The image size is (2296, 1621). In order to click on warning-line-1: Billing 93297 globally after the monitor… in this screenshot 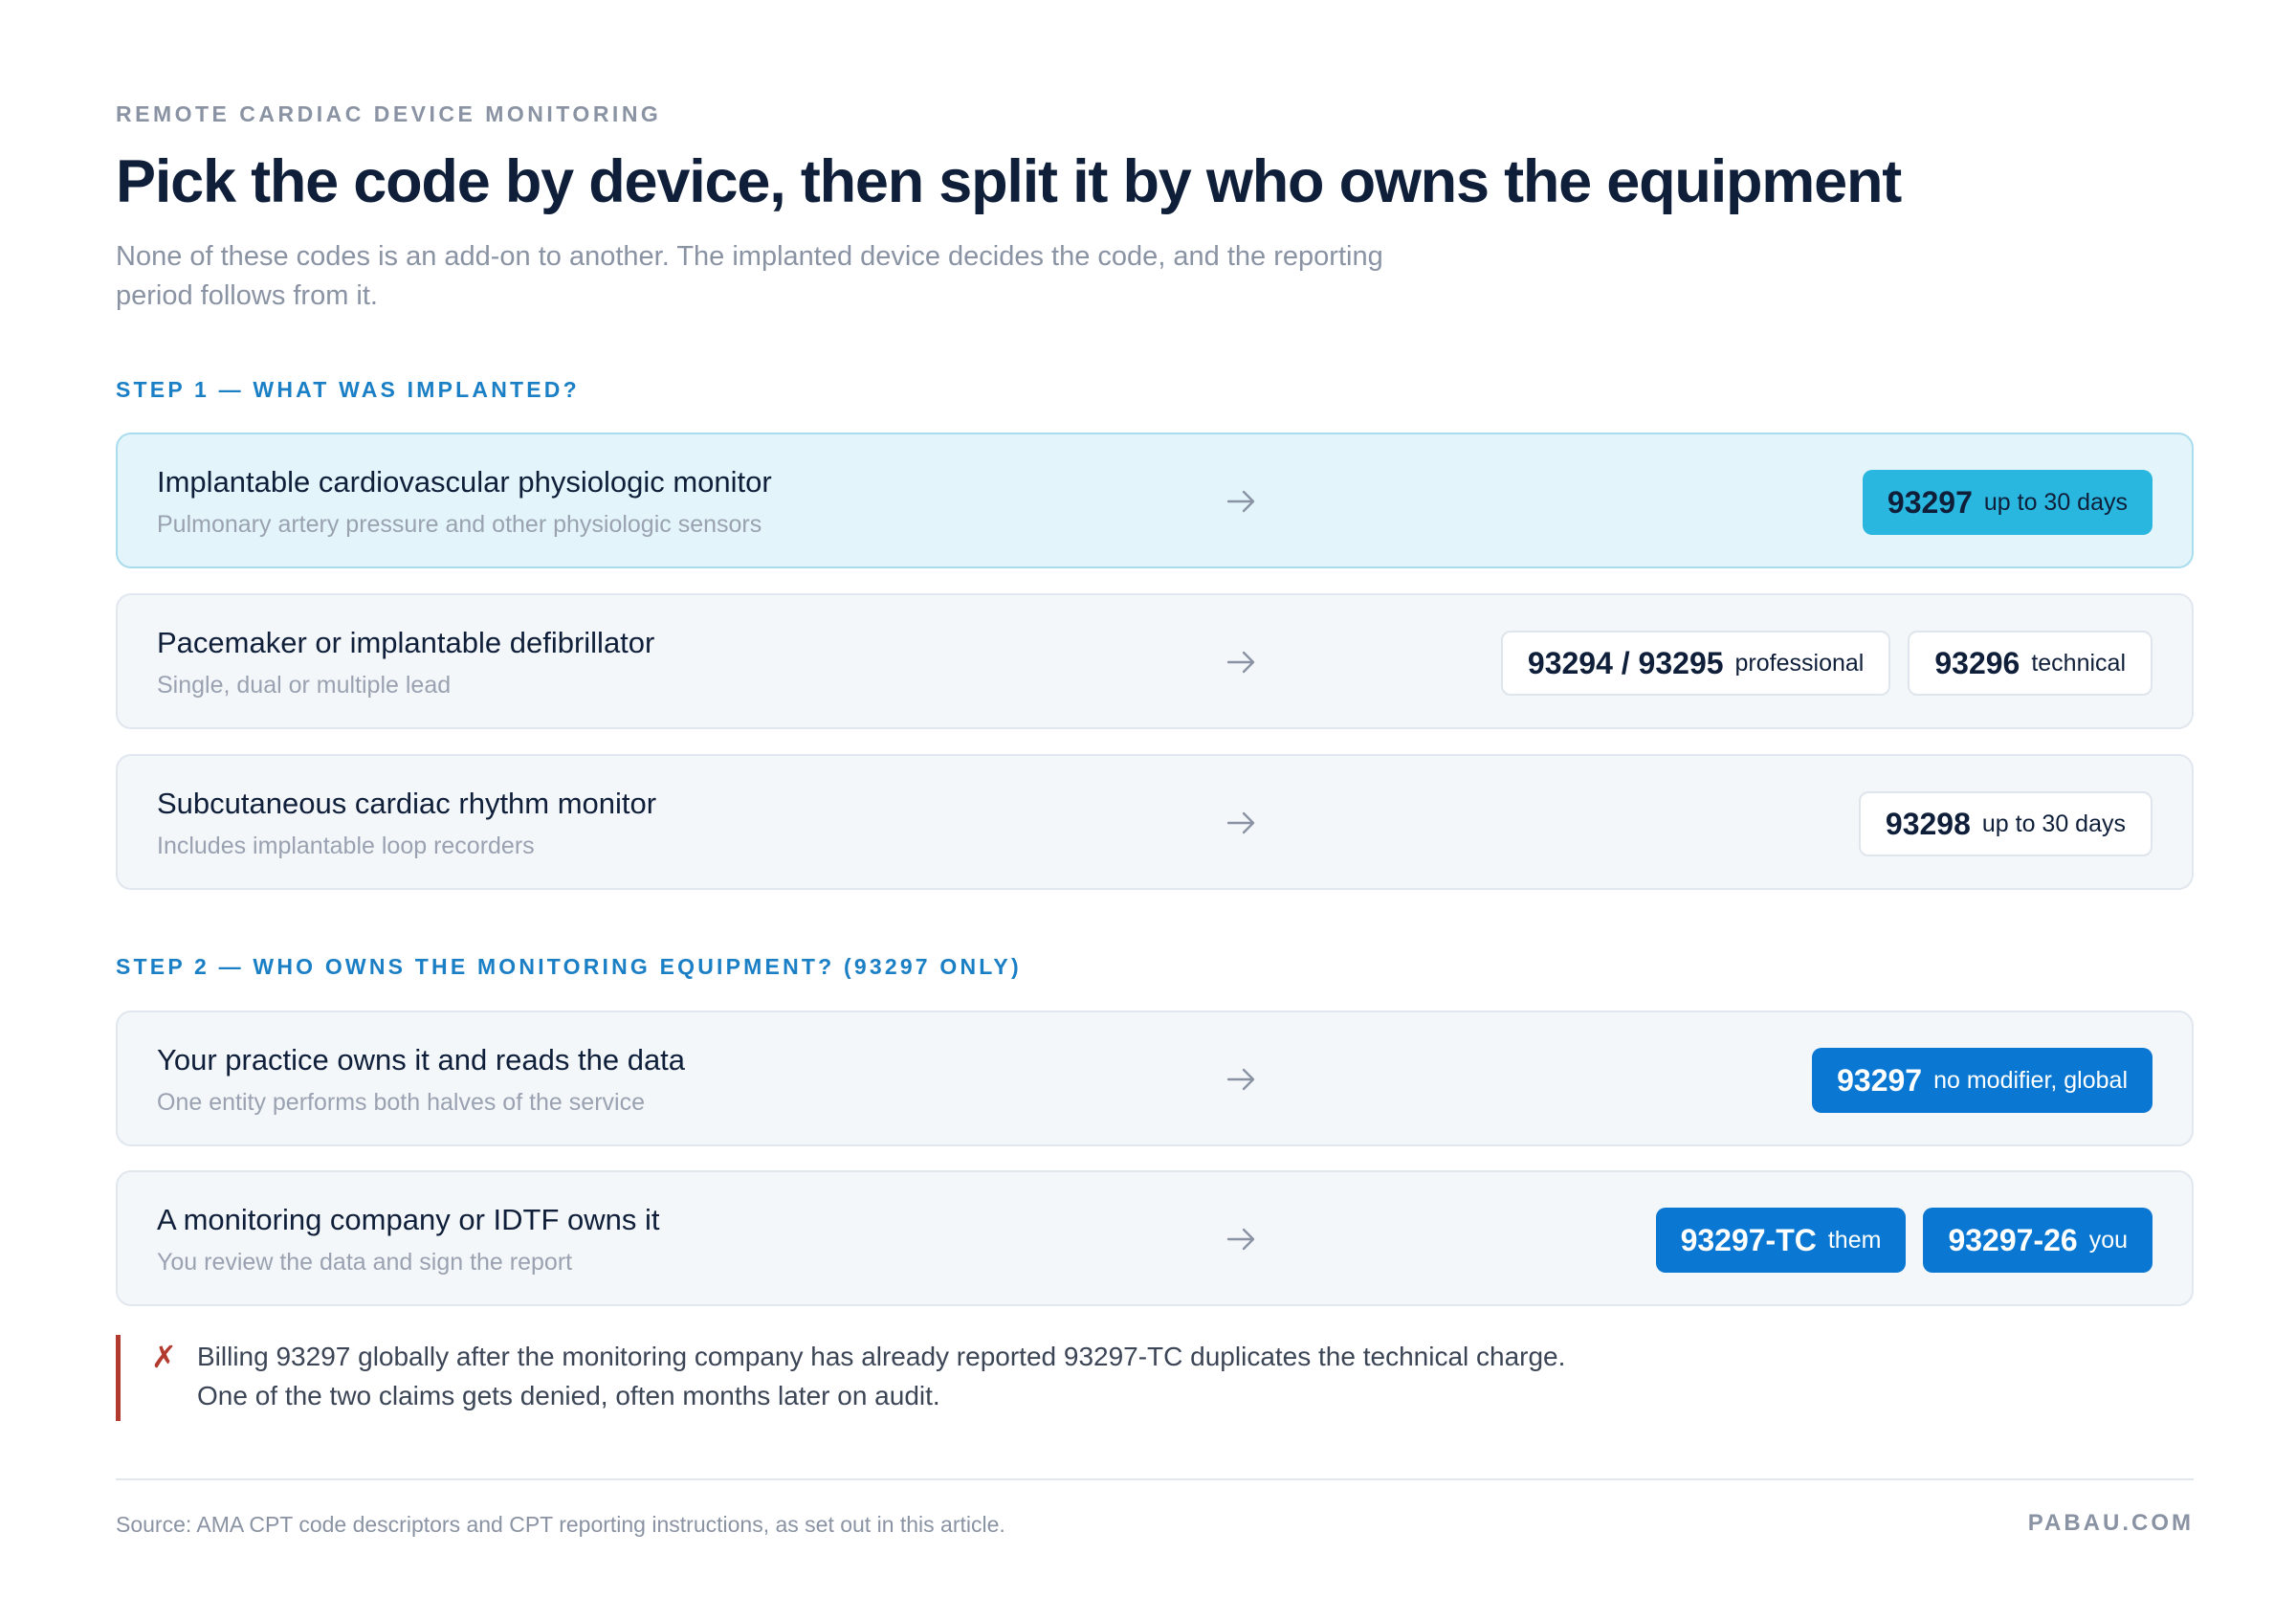, I will do `click(881, 1356)`.